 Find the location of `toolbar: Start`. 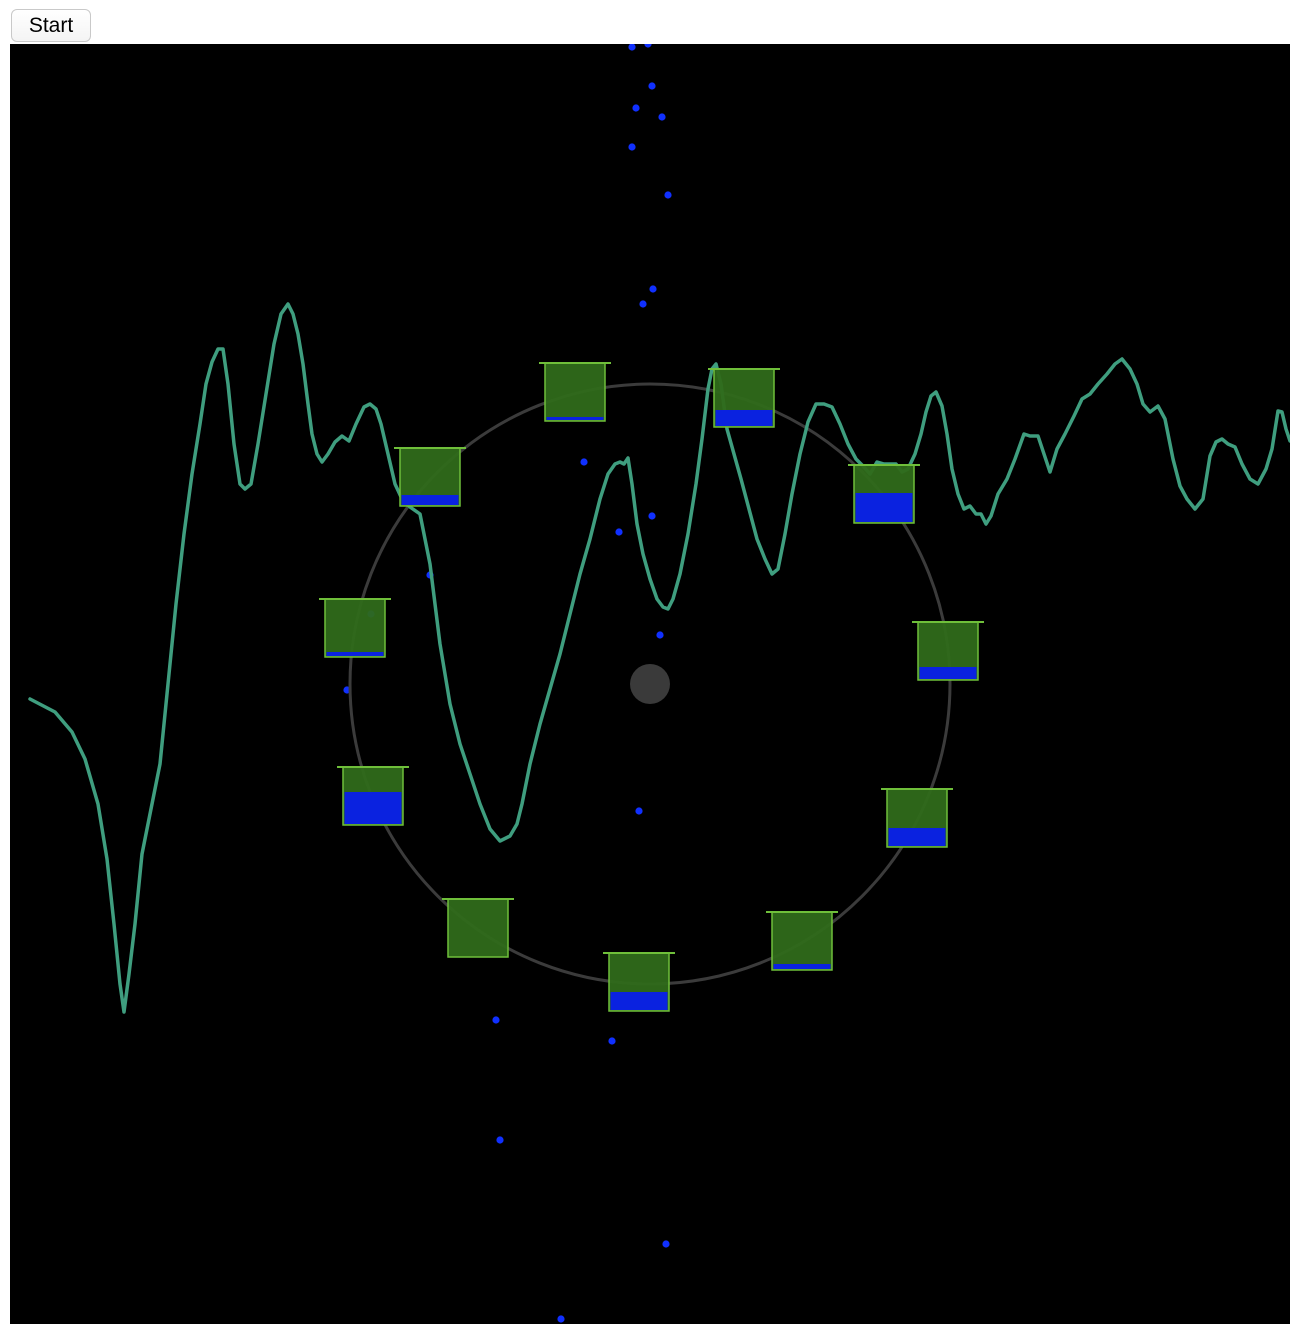

toolbar: Start is located at coordinates (649, 22).